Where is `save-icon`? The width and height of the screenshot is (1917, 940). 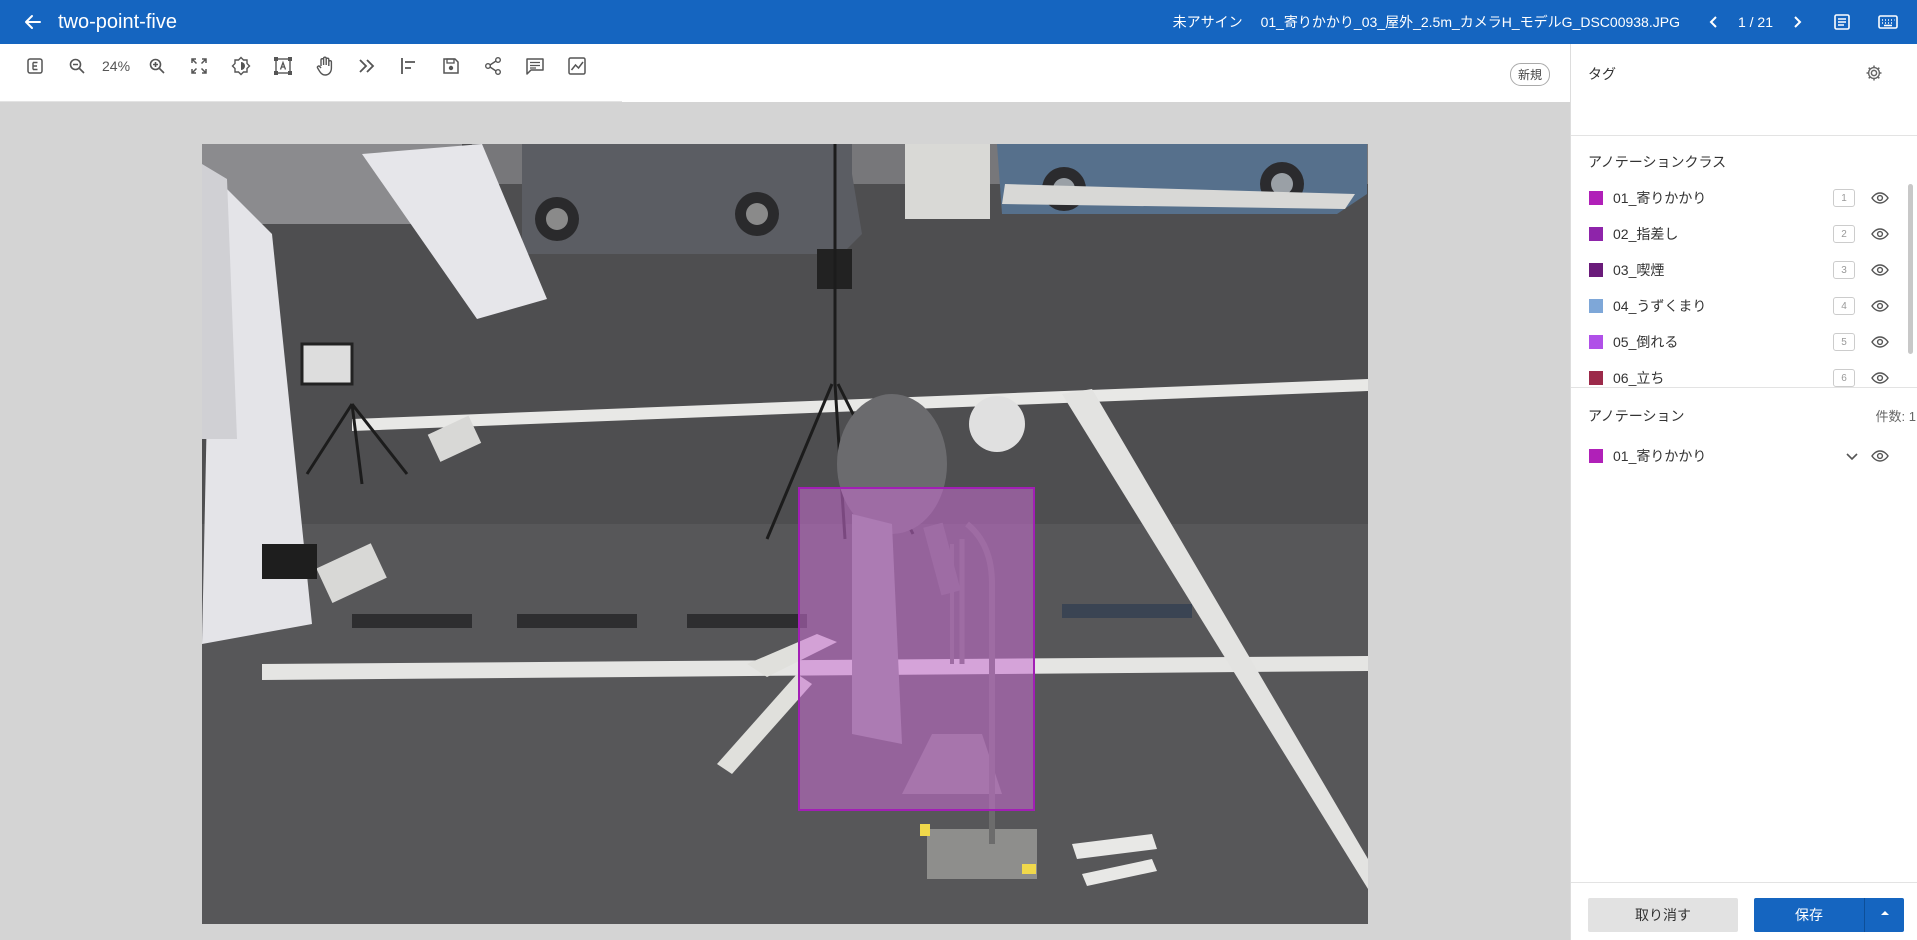
save-icon is located at coordinates (451, 66).